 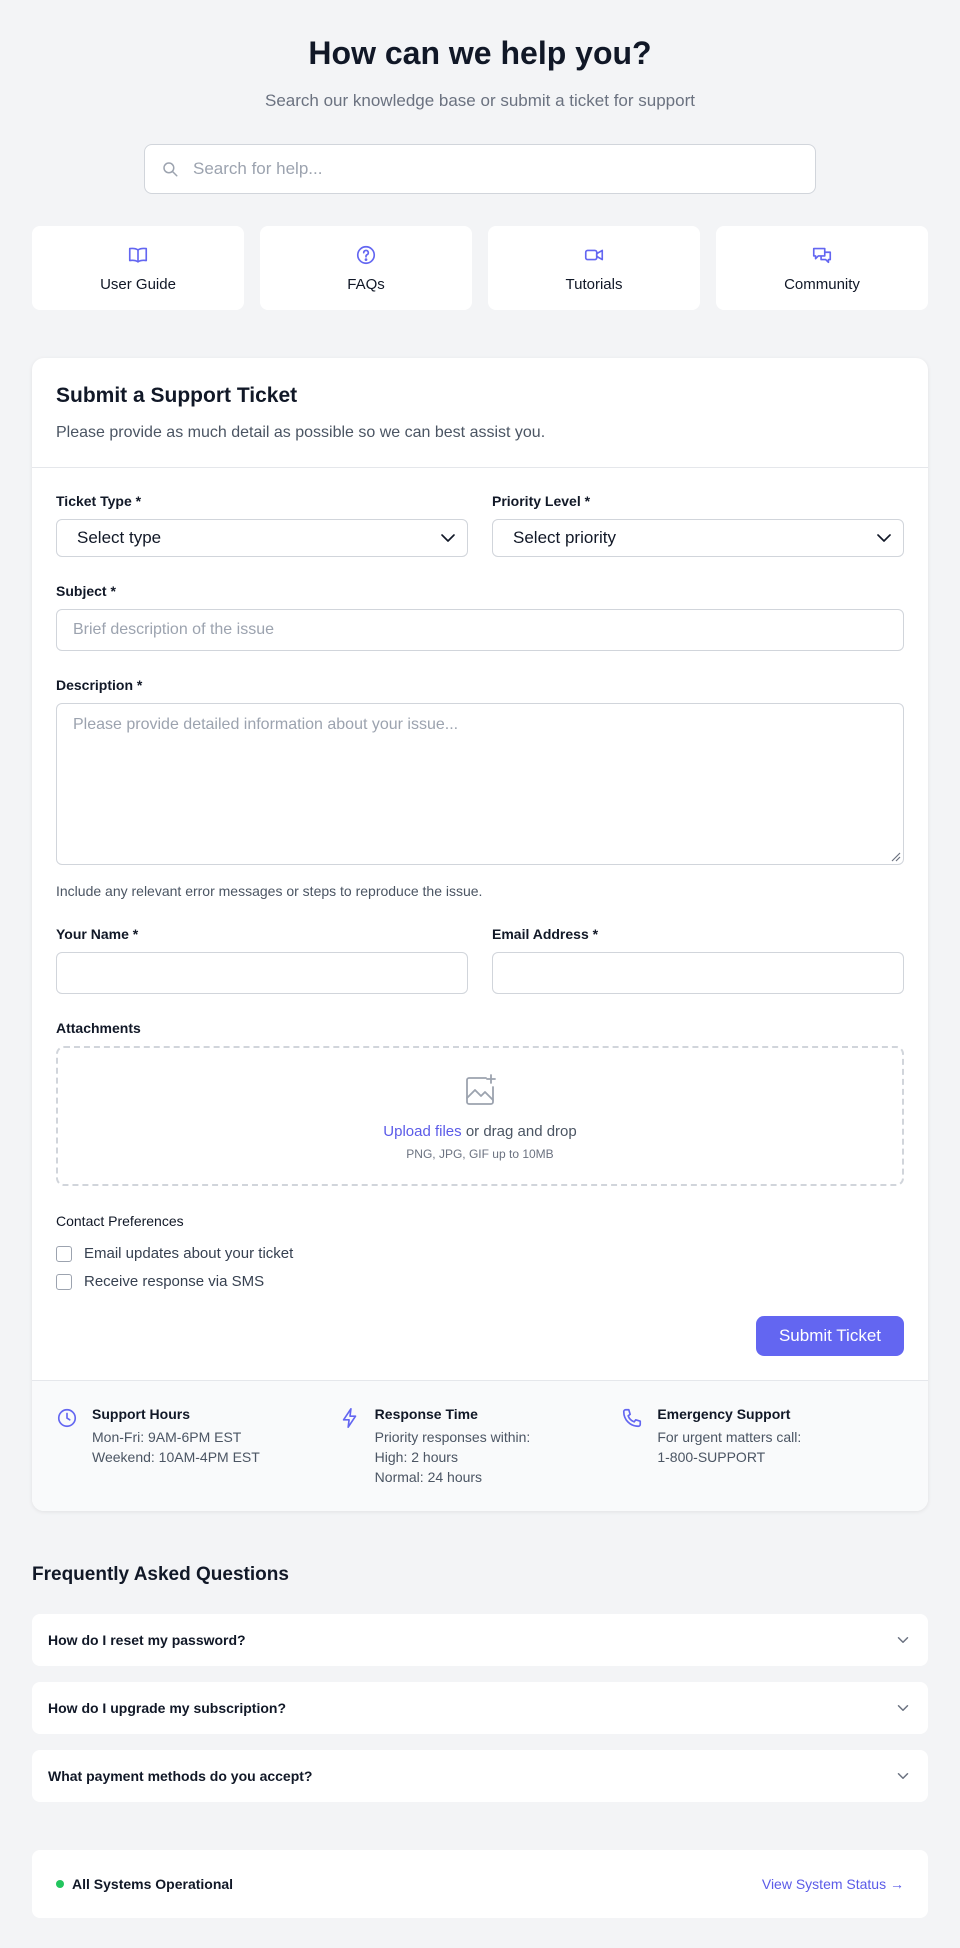 I want to click on search-icon, so click(x=170, y=169).